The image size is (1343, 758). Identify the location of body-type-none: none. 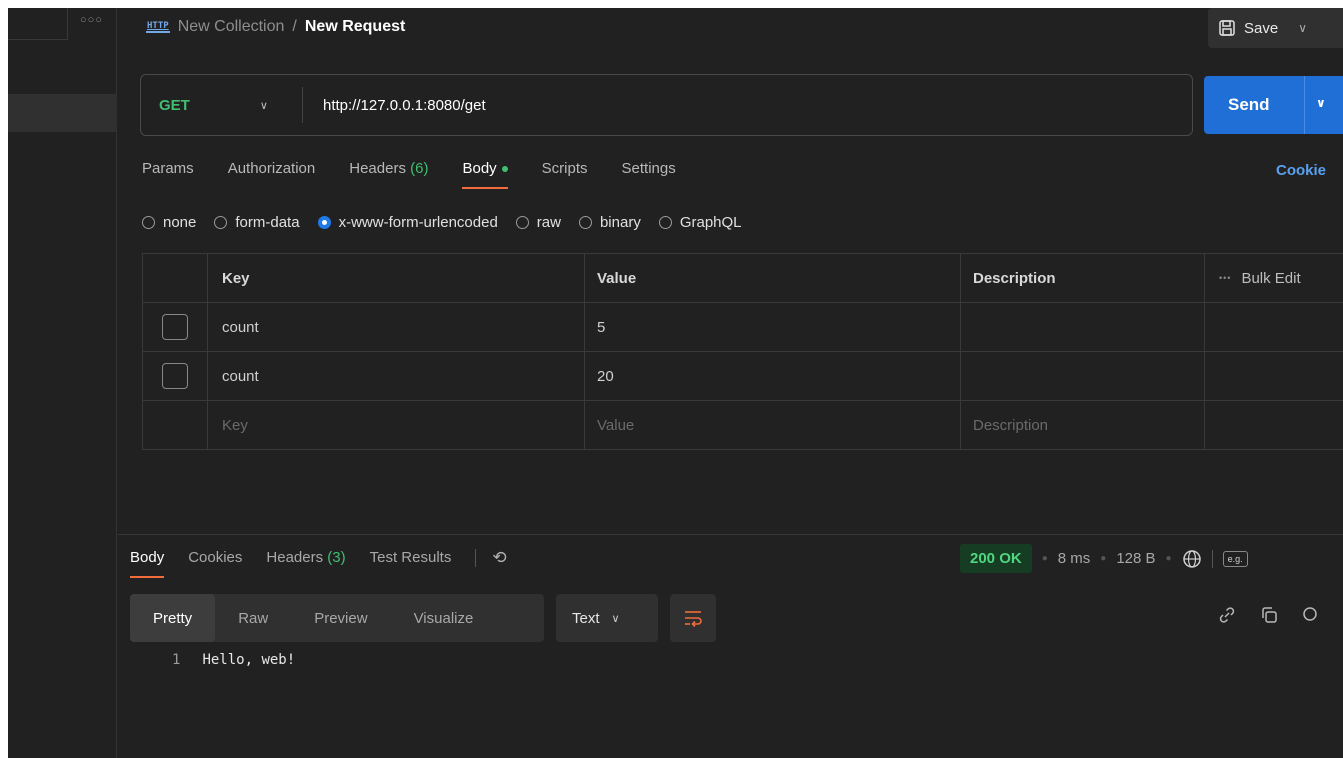
(169, 222).